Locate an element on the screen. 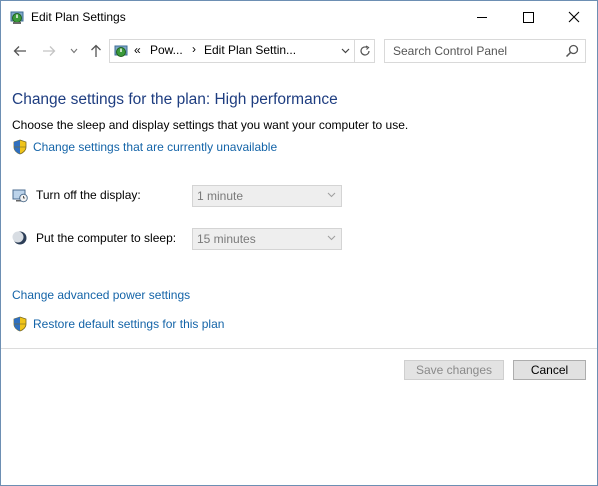 This screenshot has width=598, height=486. cancel-button: Cancel is located at coordinates (549, 370).